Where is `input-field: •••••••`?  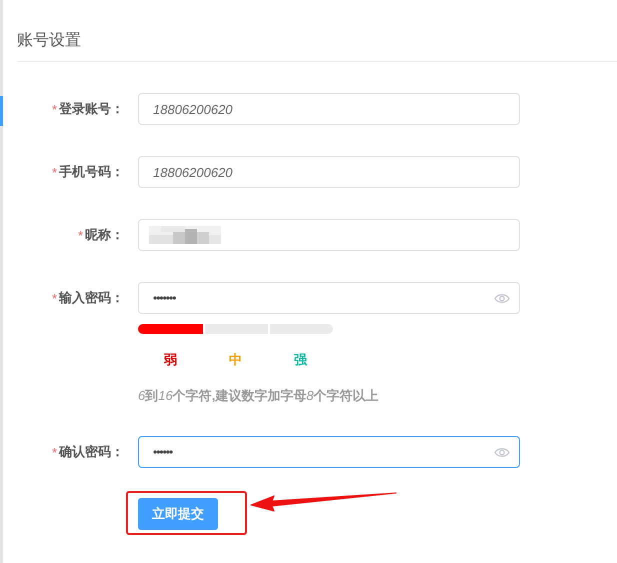 input-field: ••••••• is located at coordinates (329, 298).